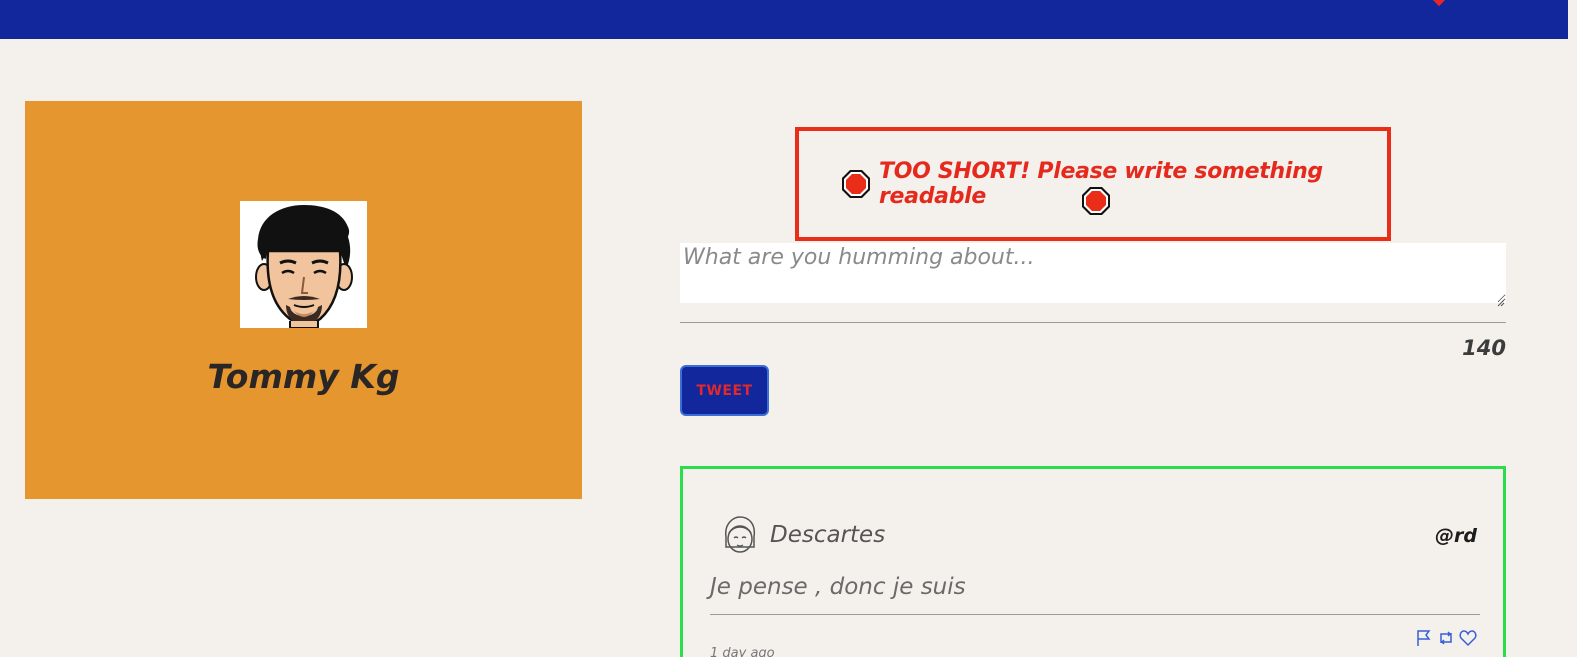 The height and width of the screenshot is (657, 1577). What do you see at coordinates (1424, 638) in the screenshot?
I see `flag-icon` at bounding box center [1424, 638].